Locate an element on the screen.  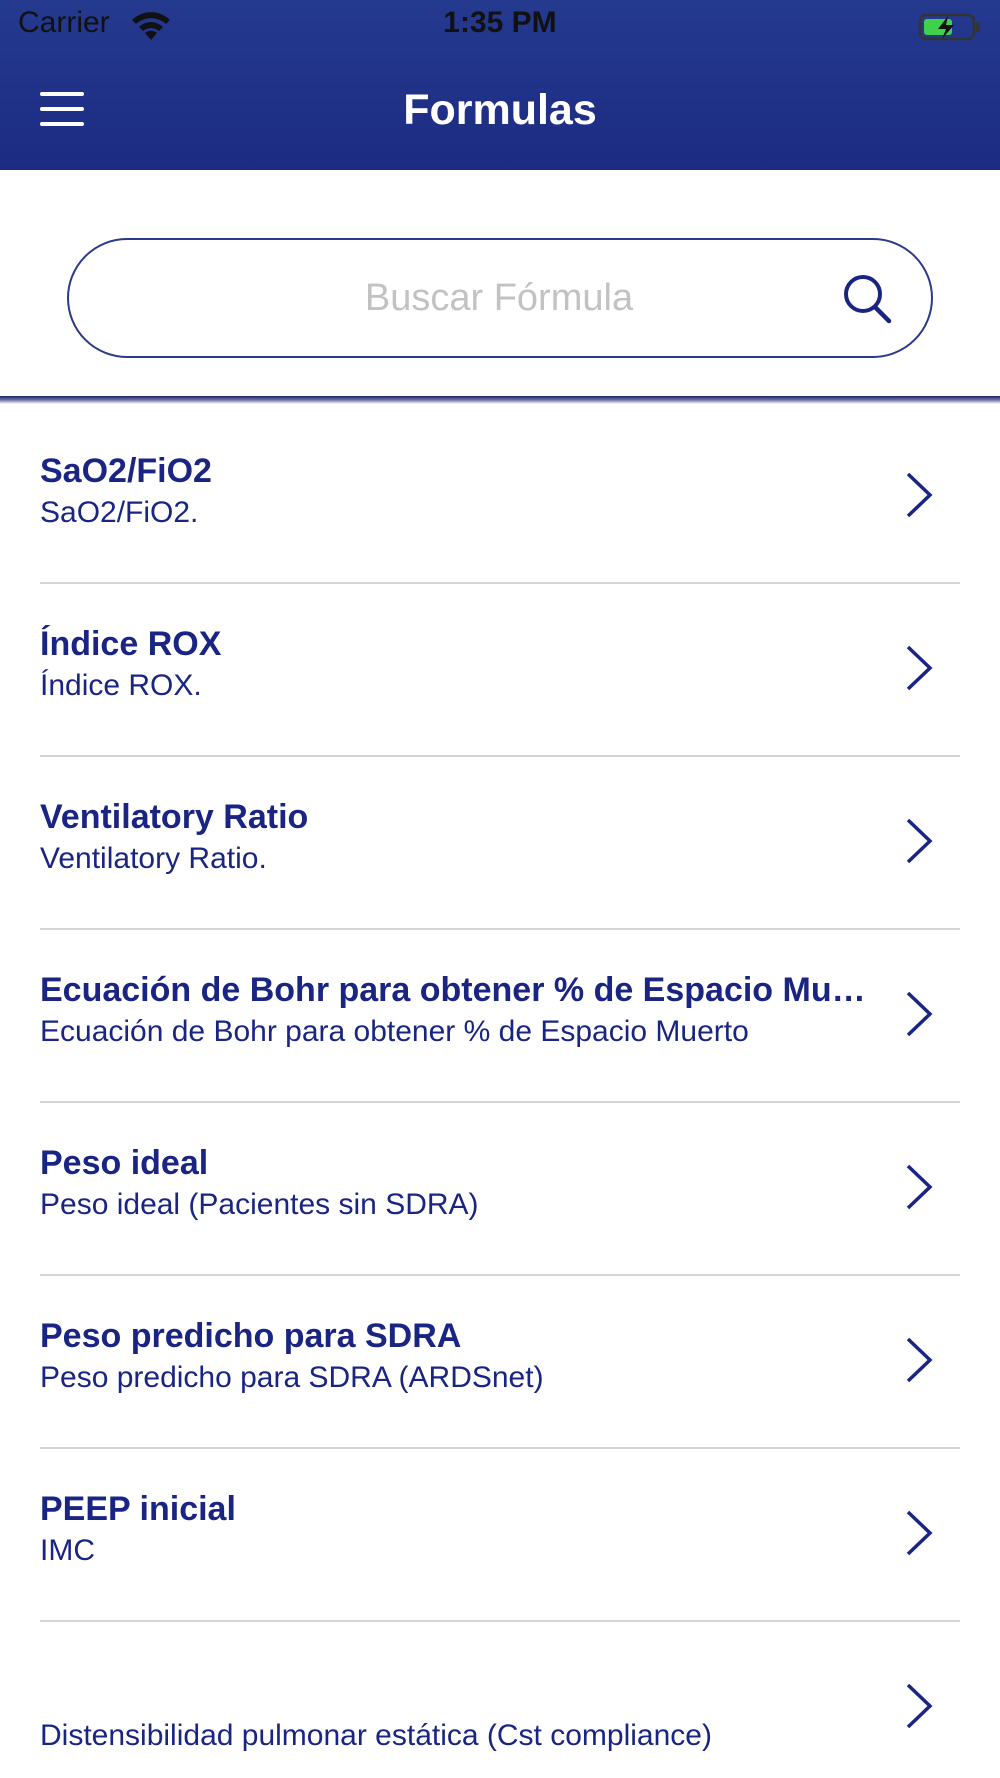
page-title: Formulas is located at coordinates (500, 110).